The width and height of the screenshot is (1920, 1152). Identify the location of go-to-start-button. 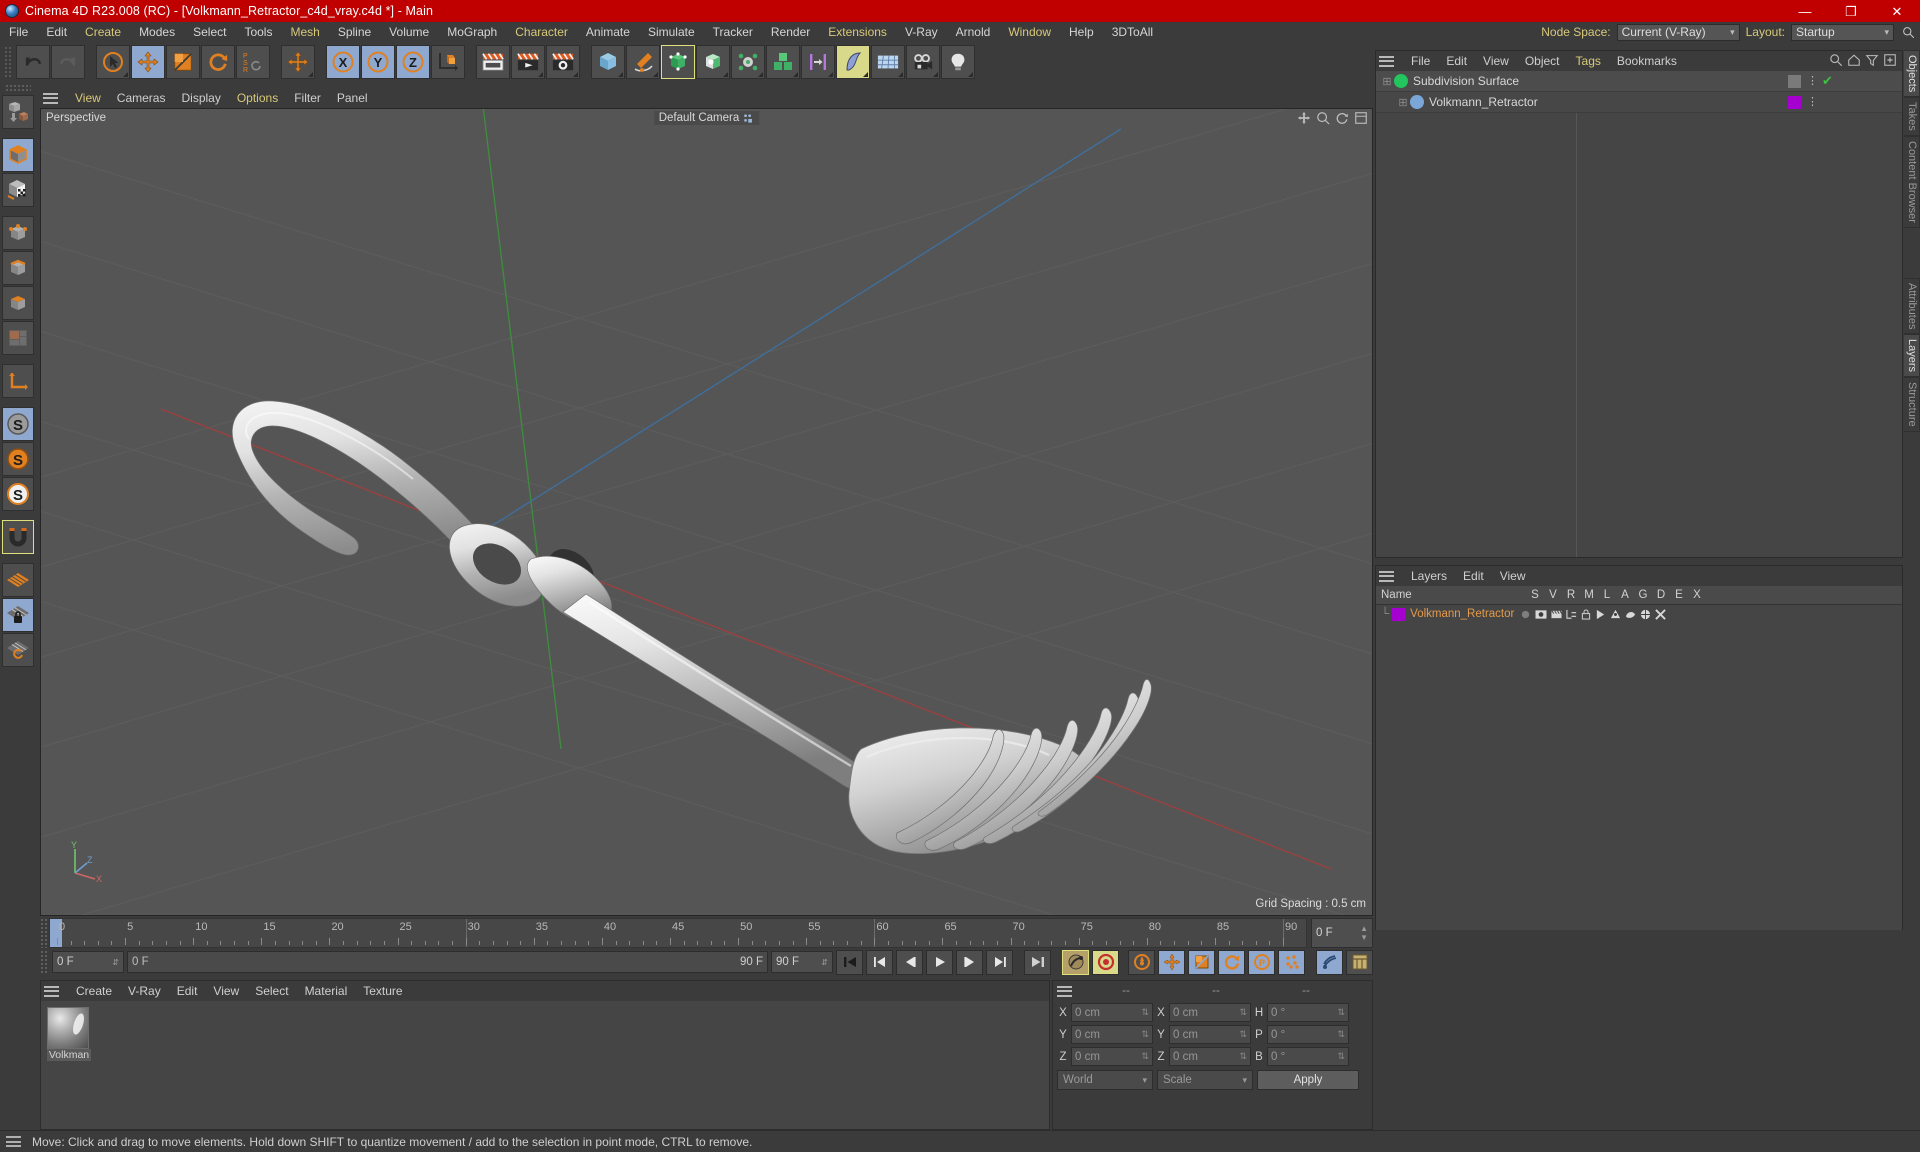
(849, 962).